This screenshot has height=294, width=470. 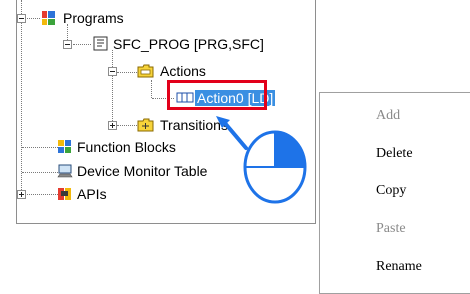 I want to click on function-blocks-icon, so click(x=64, y=146).